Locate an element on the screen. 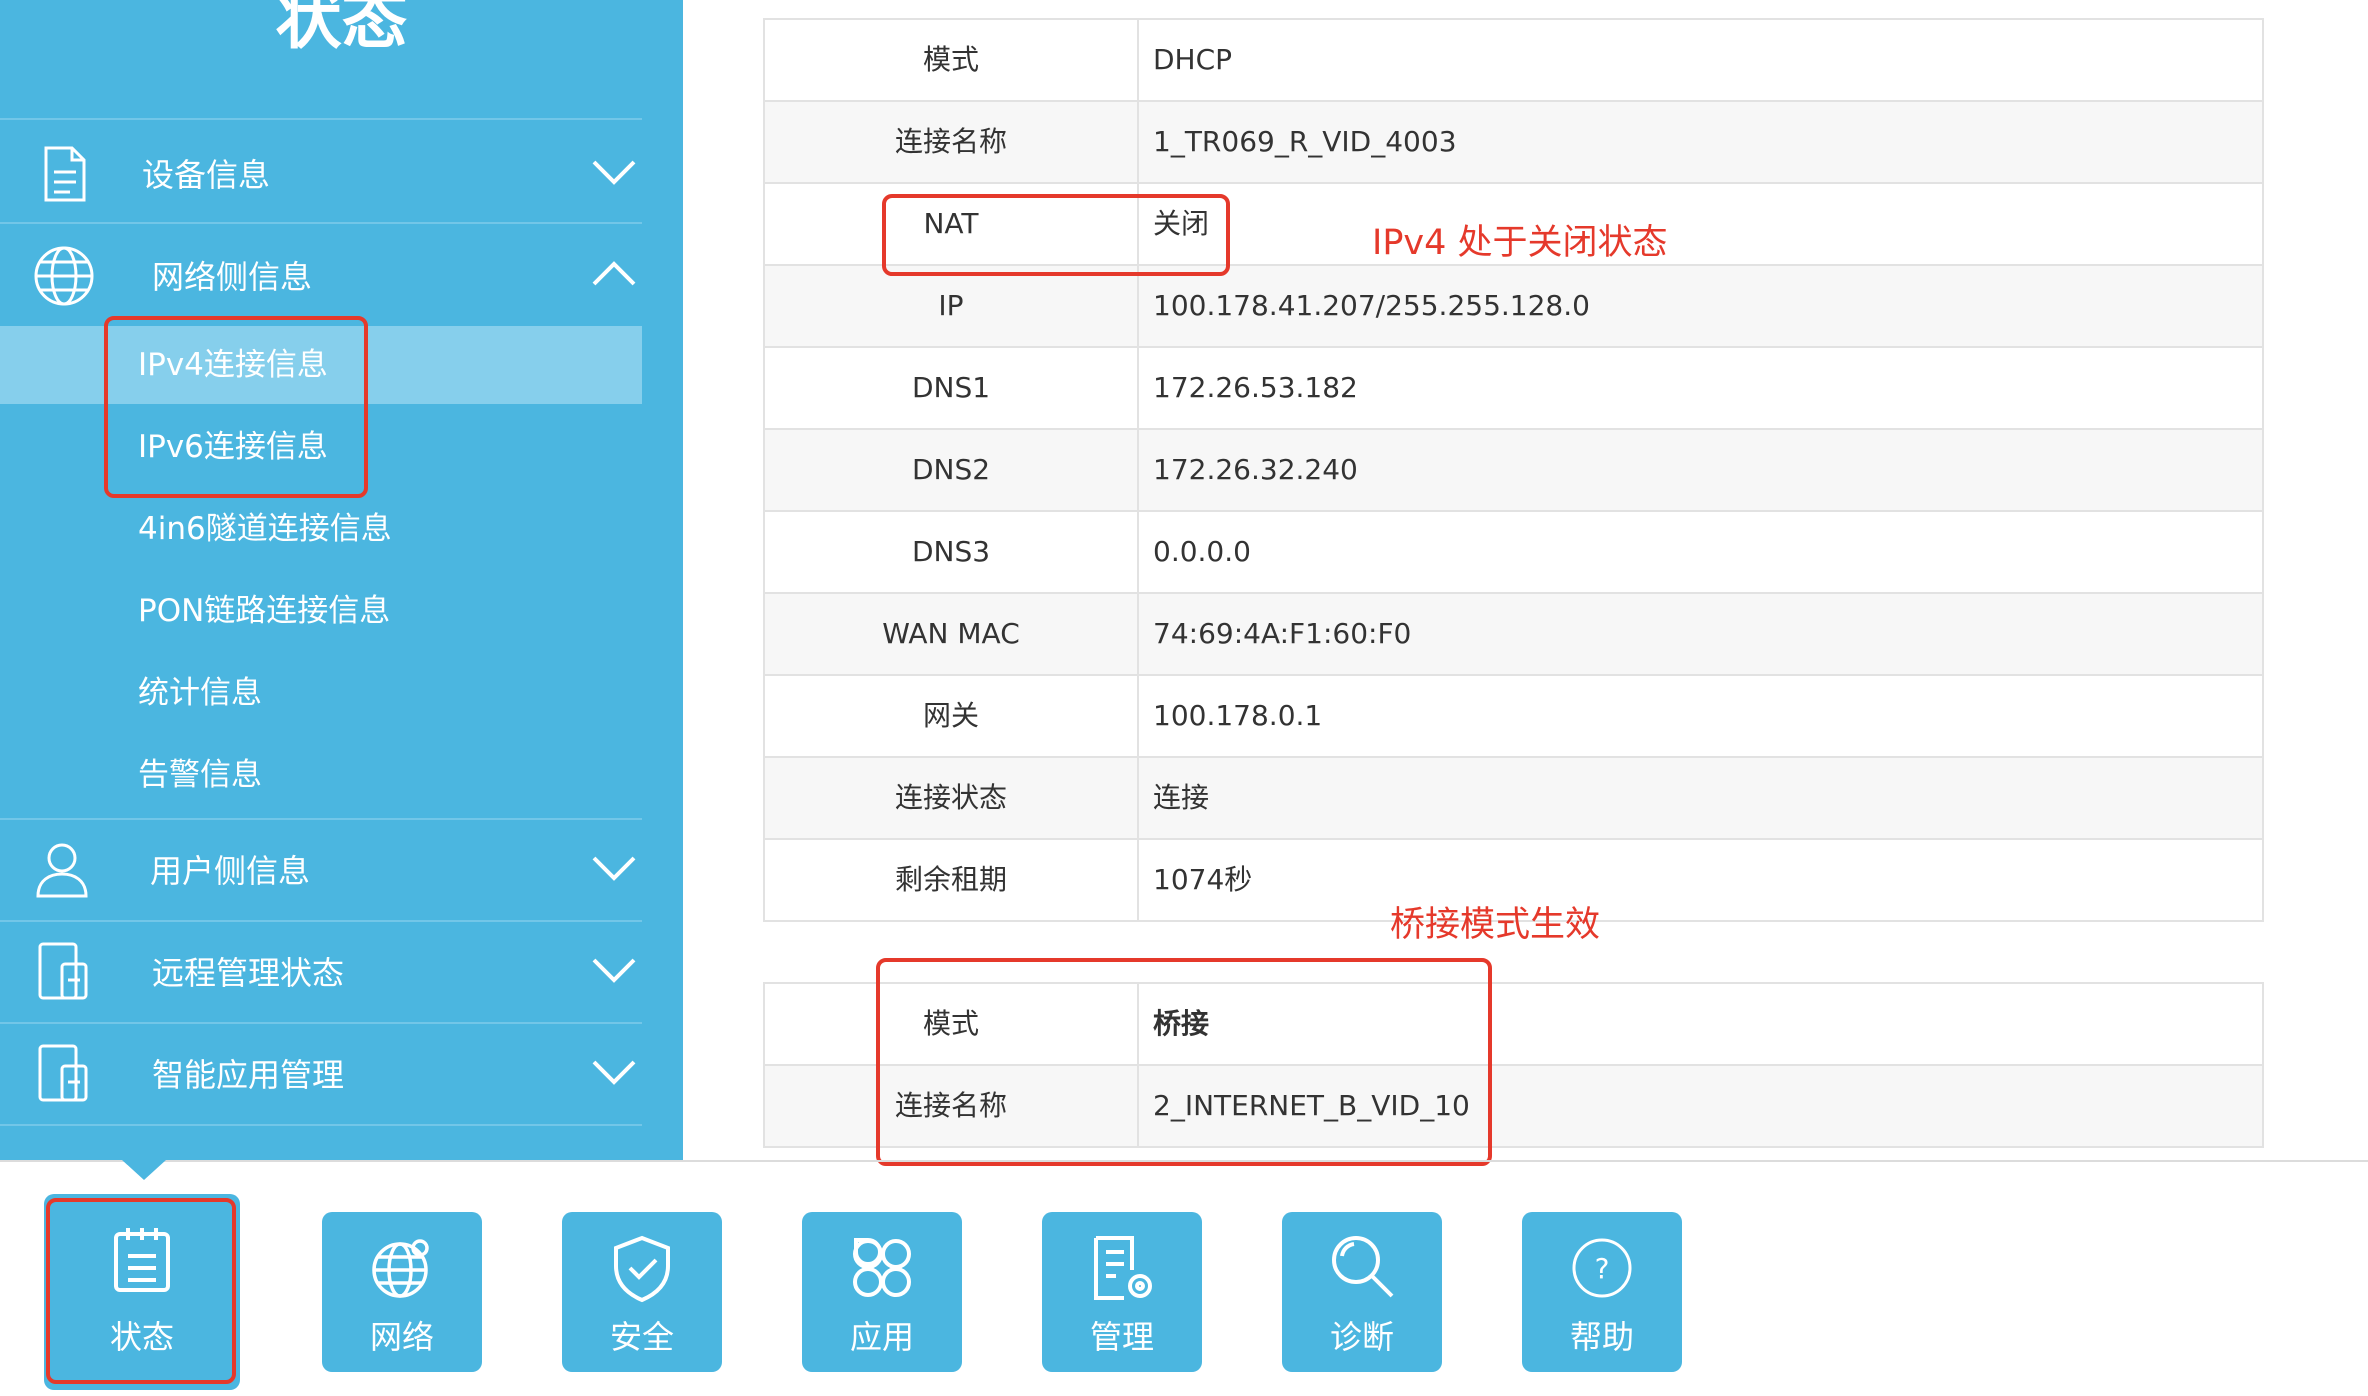 The width and height of the screenshot is (2368, 1396). nav-network-button: 网络 is located at coordinates (402, 1292).